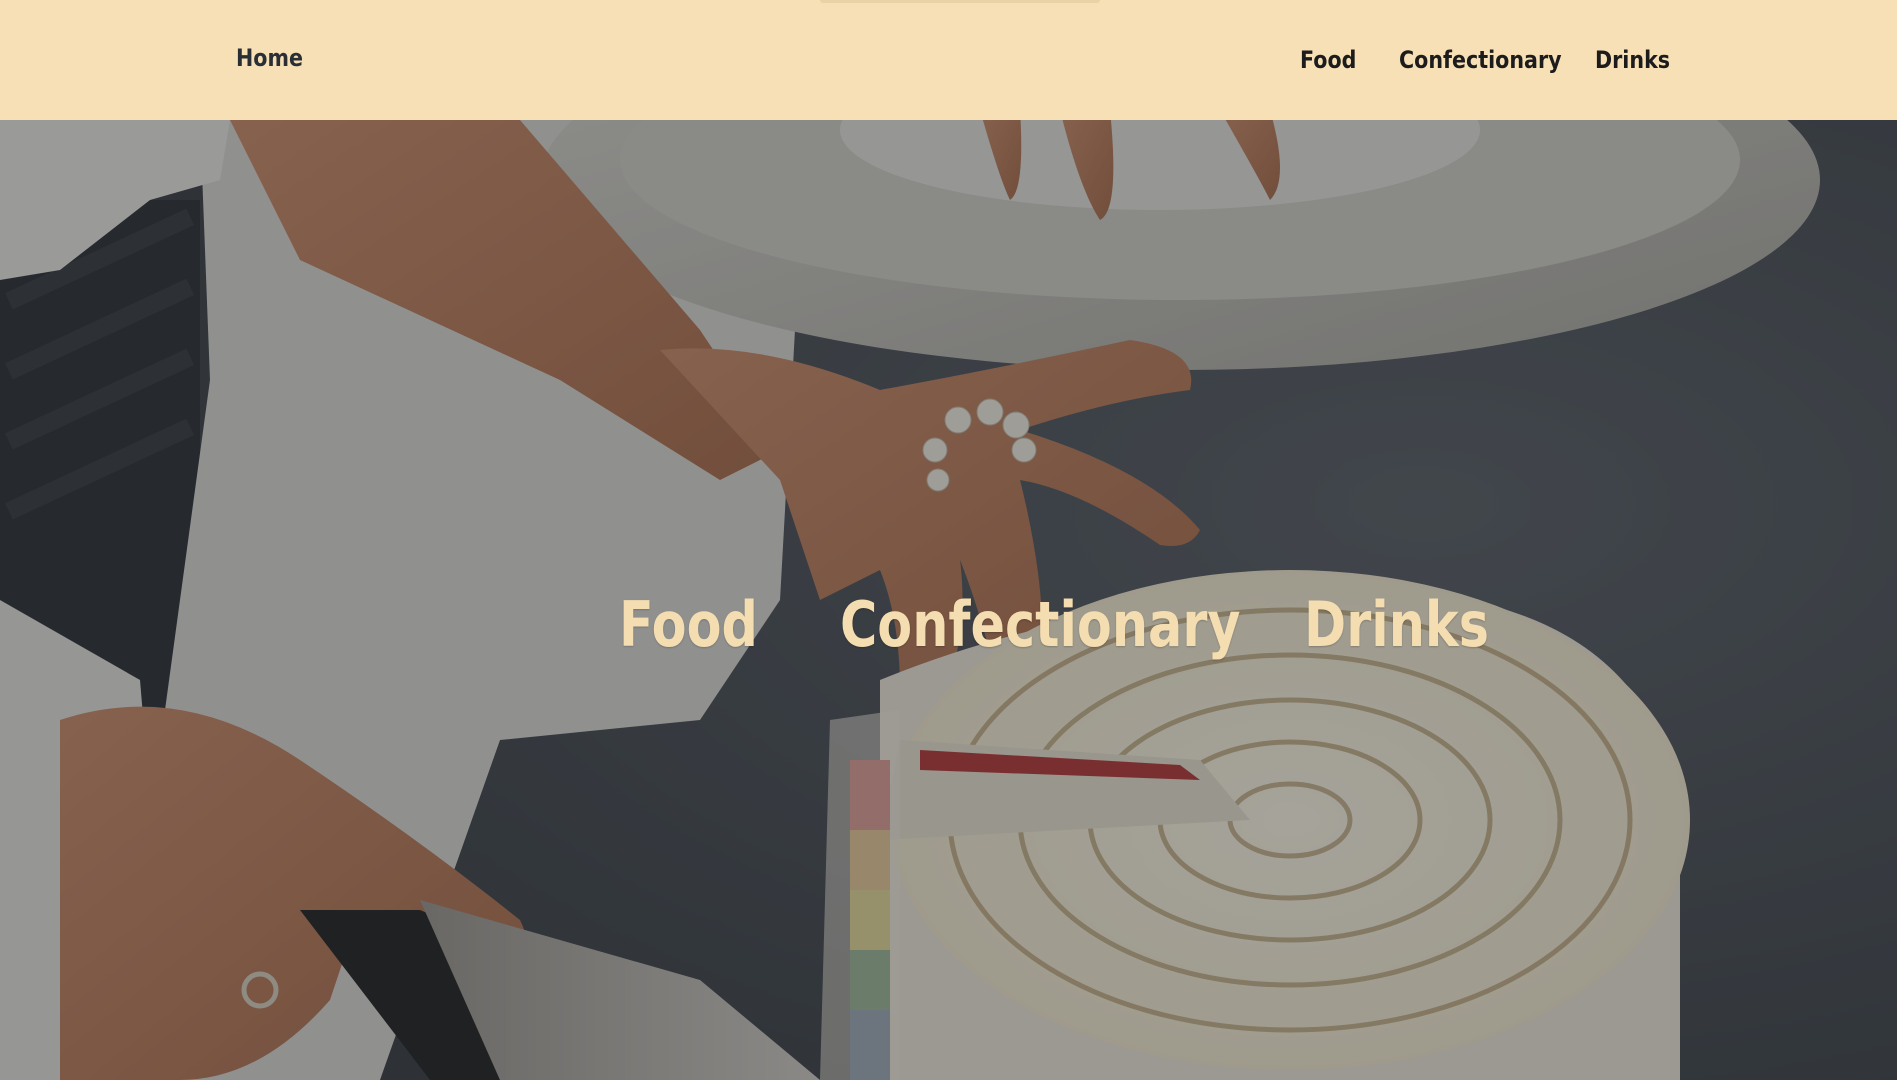 The image size is (1897, 1080). What do you see at coordinates (1328, 60) in the screenshot?
I see `nav-food-link: Food` at bounding box center [1328, 60].